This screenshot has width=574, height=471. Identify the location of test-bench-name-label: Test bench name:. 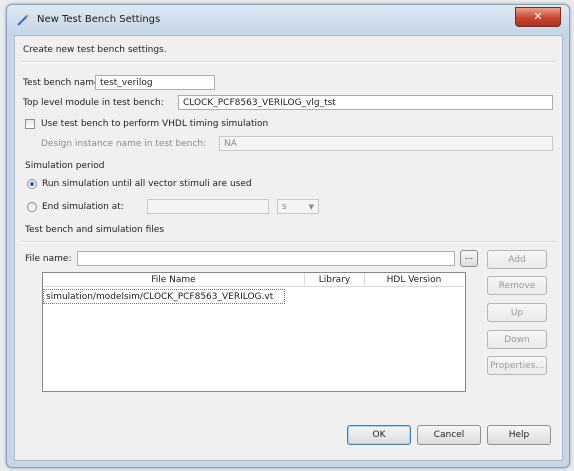
(63, 83).